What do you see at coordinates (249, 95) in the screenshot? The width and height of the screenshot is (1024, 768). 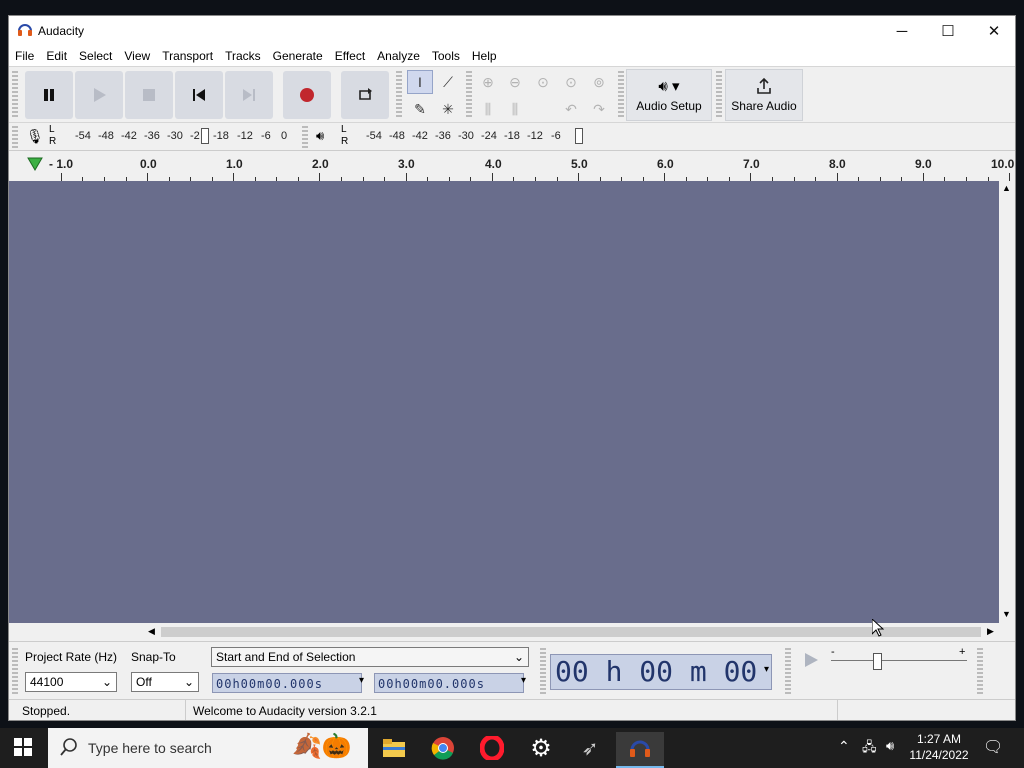 I see `skip-to-end-button` at bounding box center [249, 95].